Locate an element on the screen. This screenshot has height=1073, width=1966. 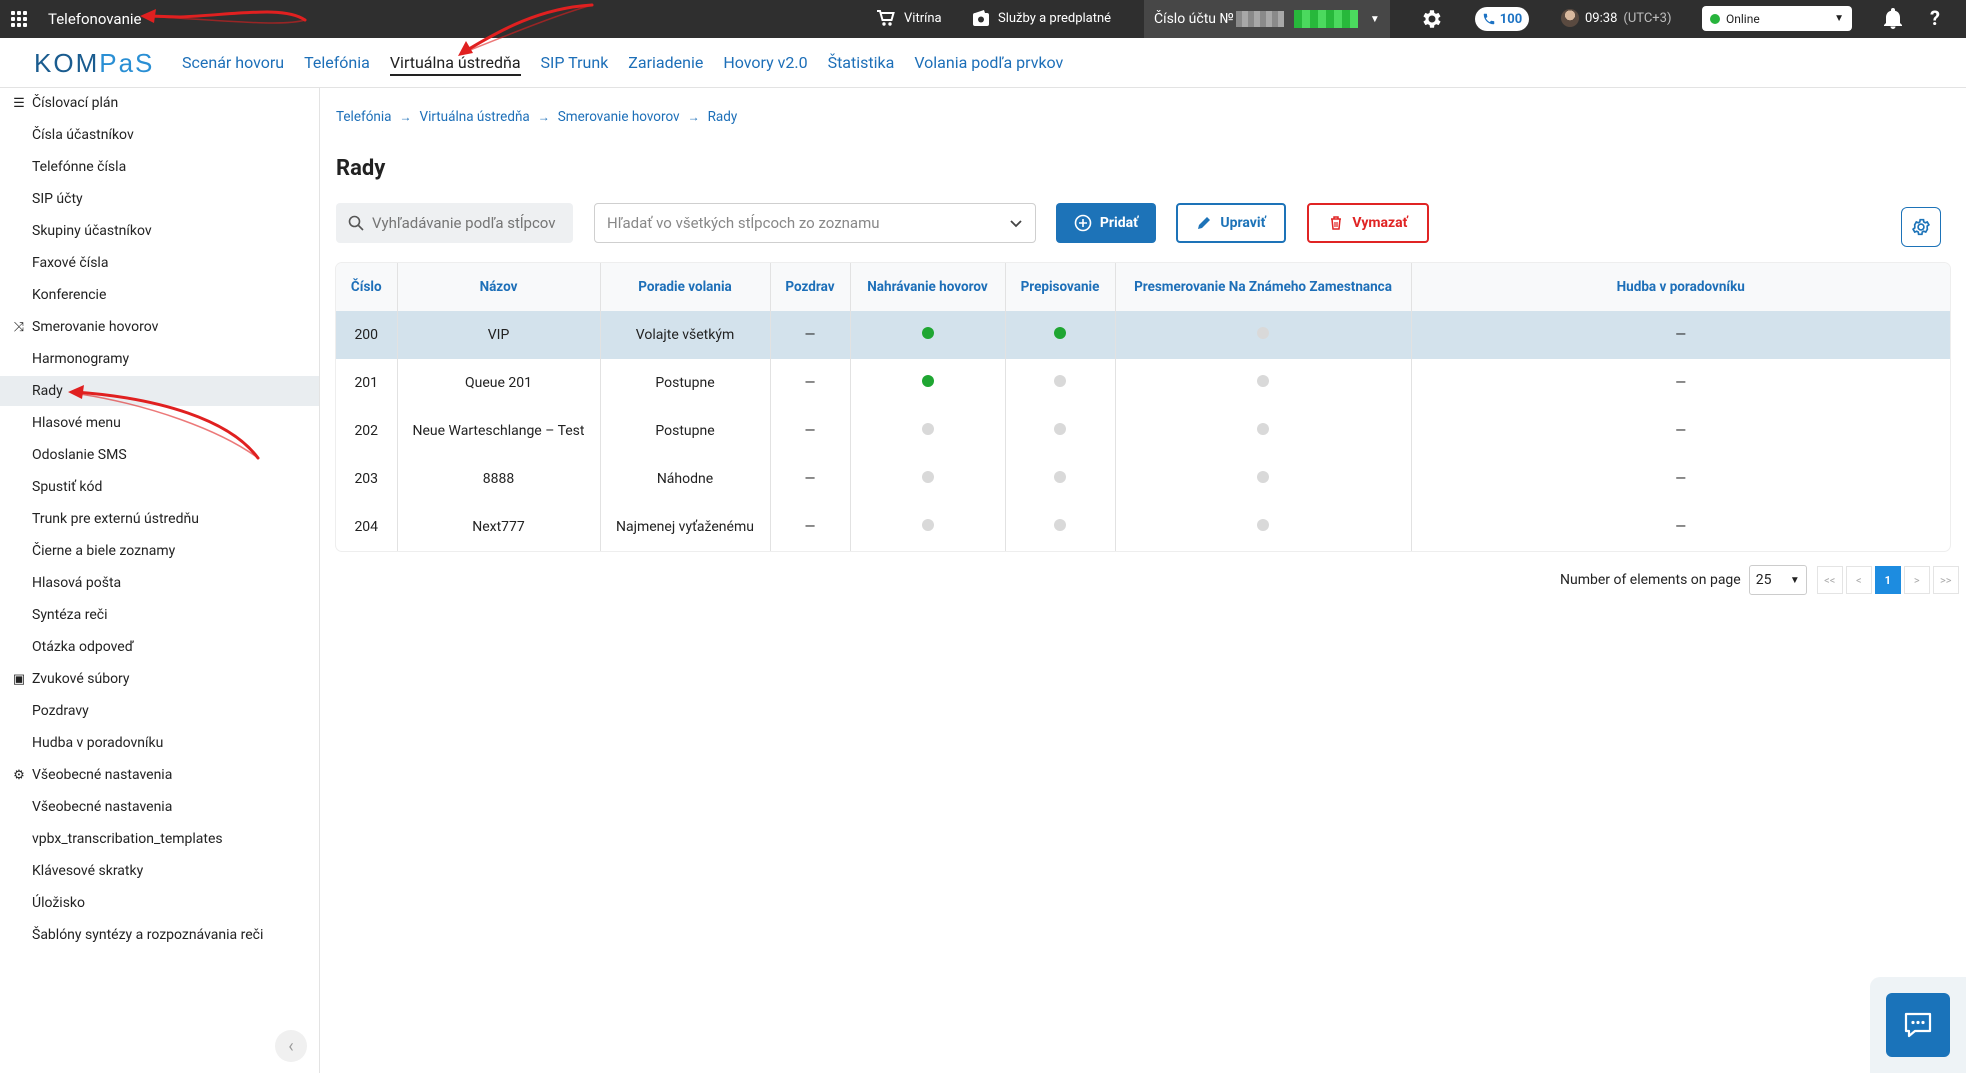
status-off-icon is located at coordinates (1263, 381).